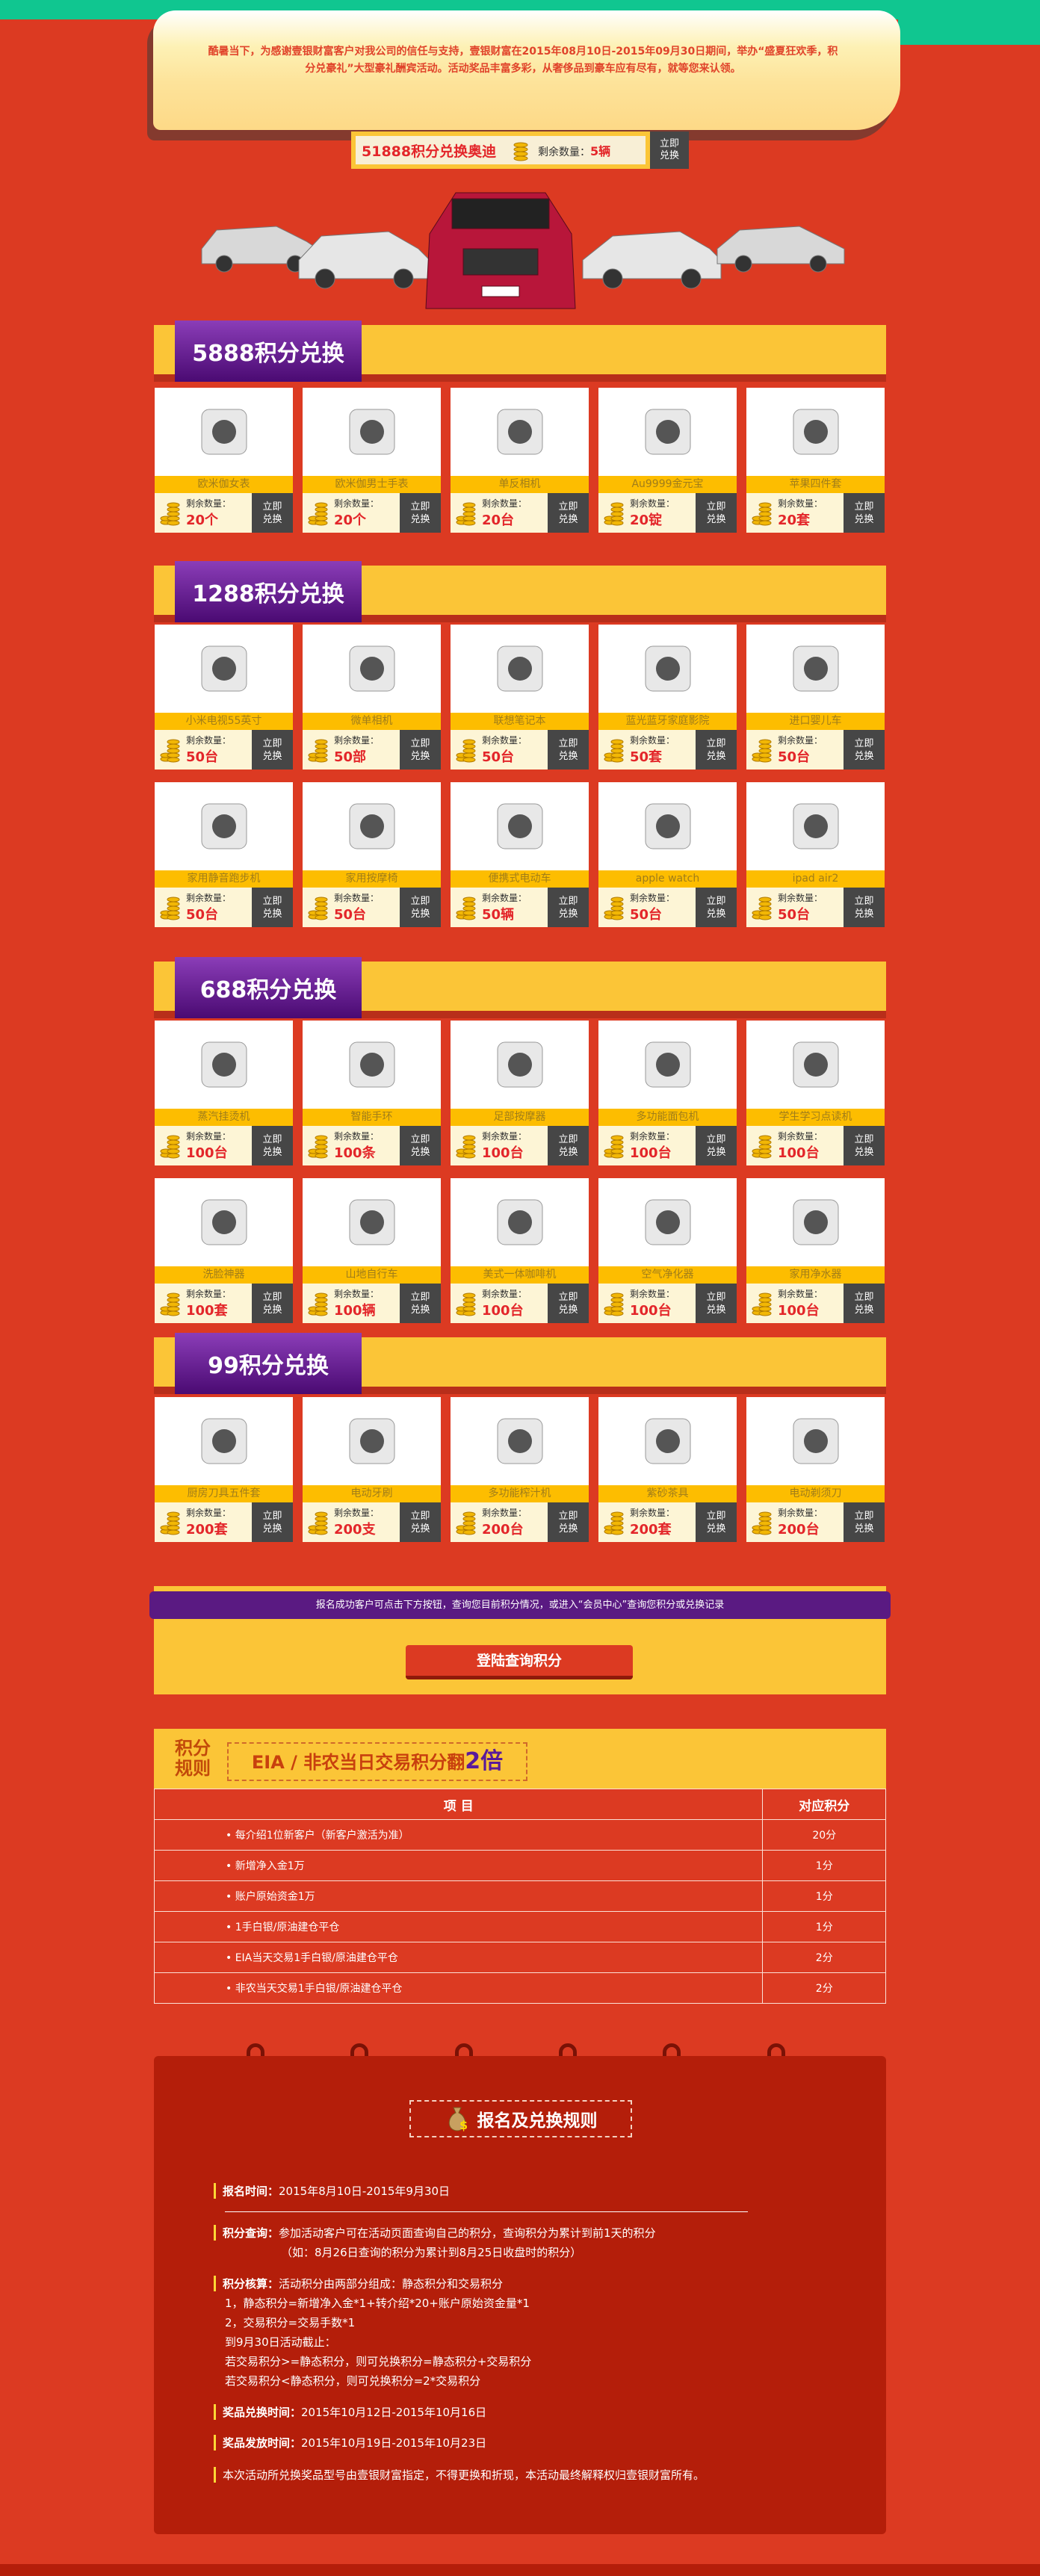 The height and width of the screenshot is (2576, 1040). Describe the element at coordinates (224, 1469) in the screenshot. I see `product-card: 厨房刀具五件套 剩余数量： 200套 立即兑换` at that location.